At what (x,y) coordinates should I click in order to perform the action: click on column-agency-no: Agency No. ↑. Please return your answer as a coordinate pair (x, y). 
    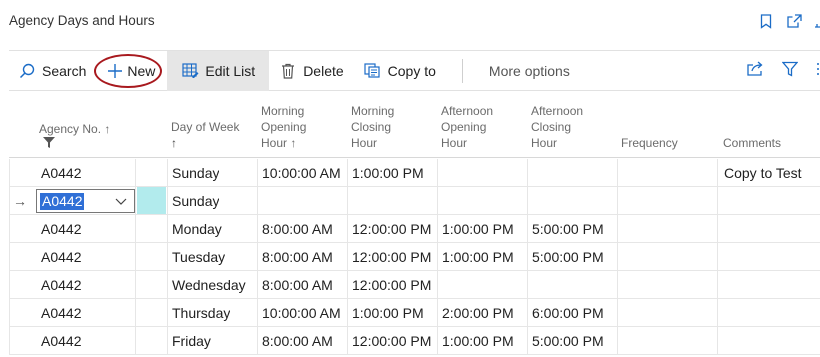
    Looking at the image, I should click on (74, 129).